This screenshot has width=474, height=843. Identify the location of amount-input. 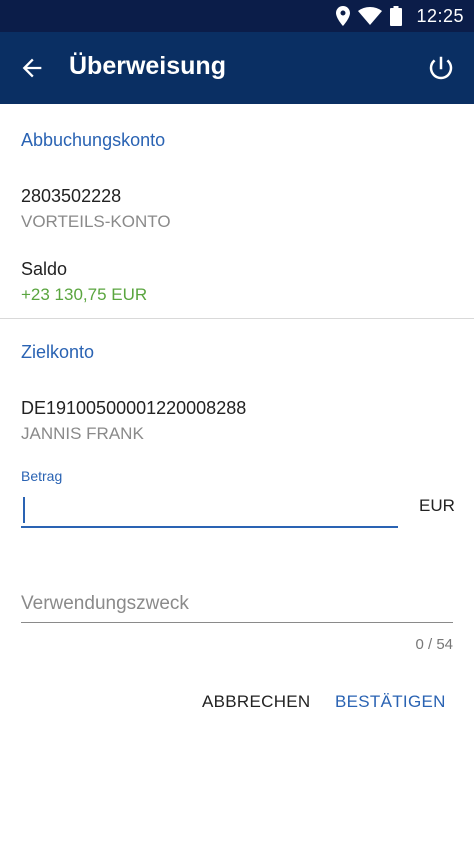
(209, 510).